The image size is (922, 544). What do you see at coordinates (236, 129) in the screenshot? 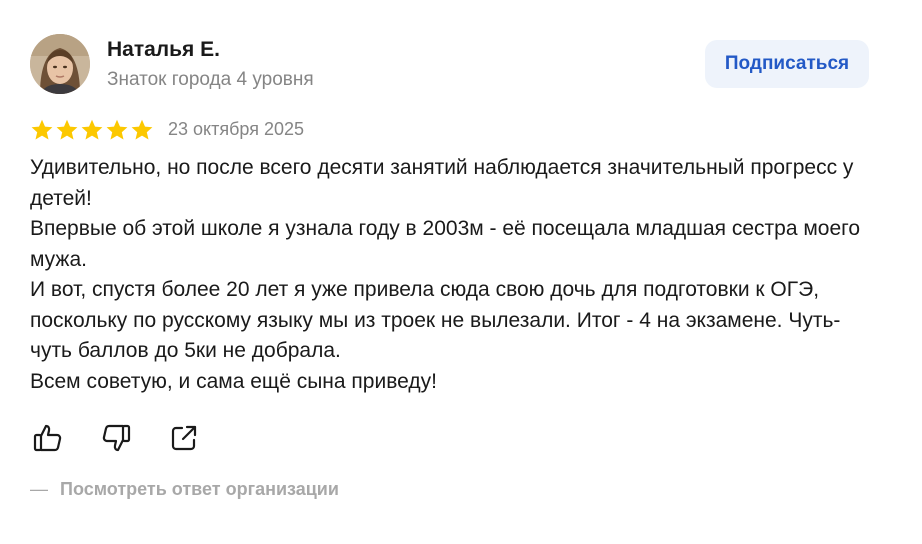
I see `review-date: 23 октября 2025` at bounding box center [236, 129].